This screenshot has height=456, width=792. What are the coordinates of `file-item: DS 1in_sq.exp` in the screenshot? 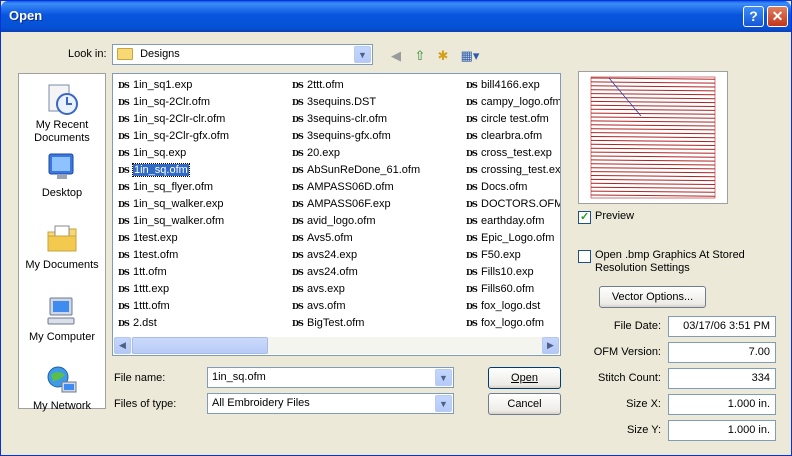 It's located at (172, 153).